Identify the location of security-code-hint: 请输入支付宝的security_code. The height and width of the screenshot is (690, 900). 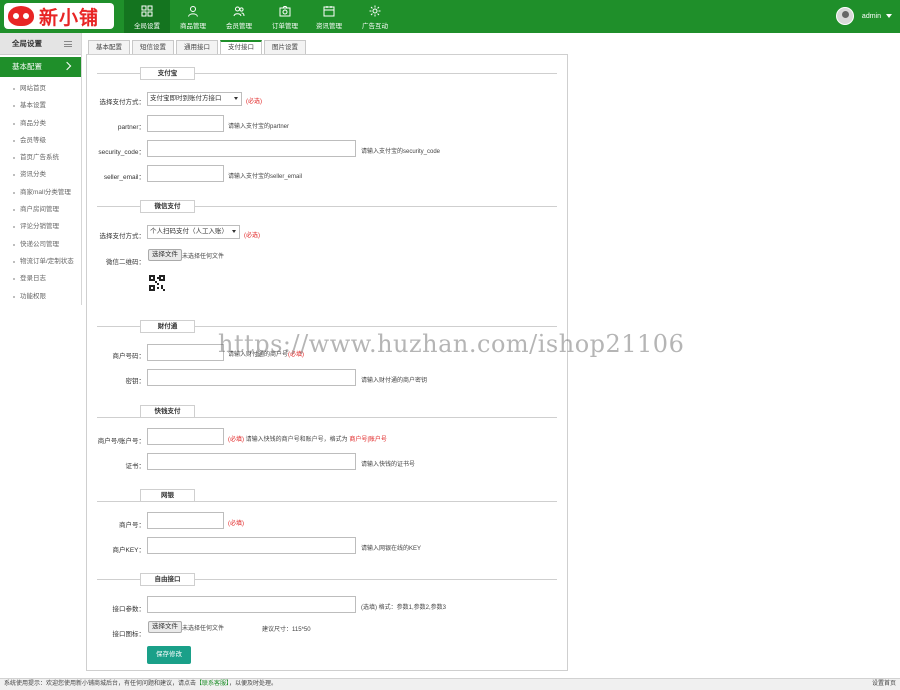
(401, 152).